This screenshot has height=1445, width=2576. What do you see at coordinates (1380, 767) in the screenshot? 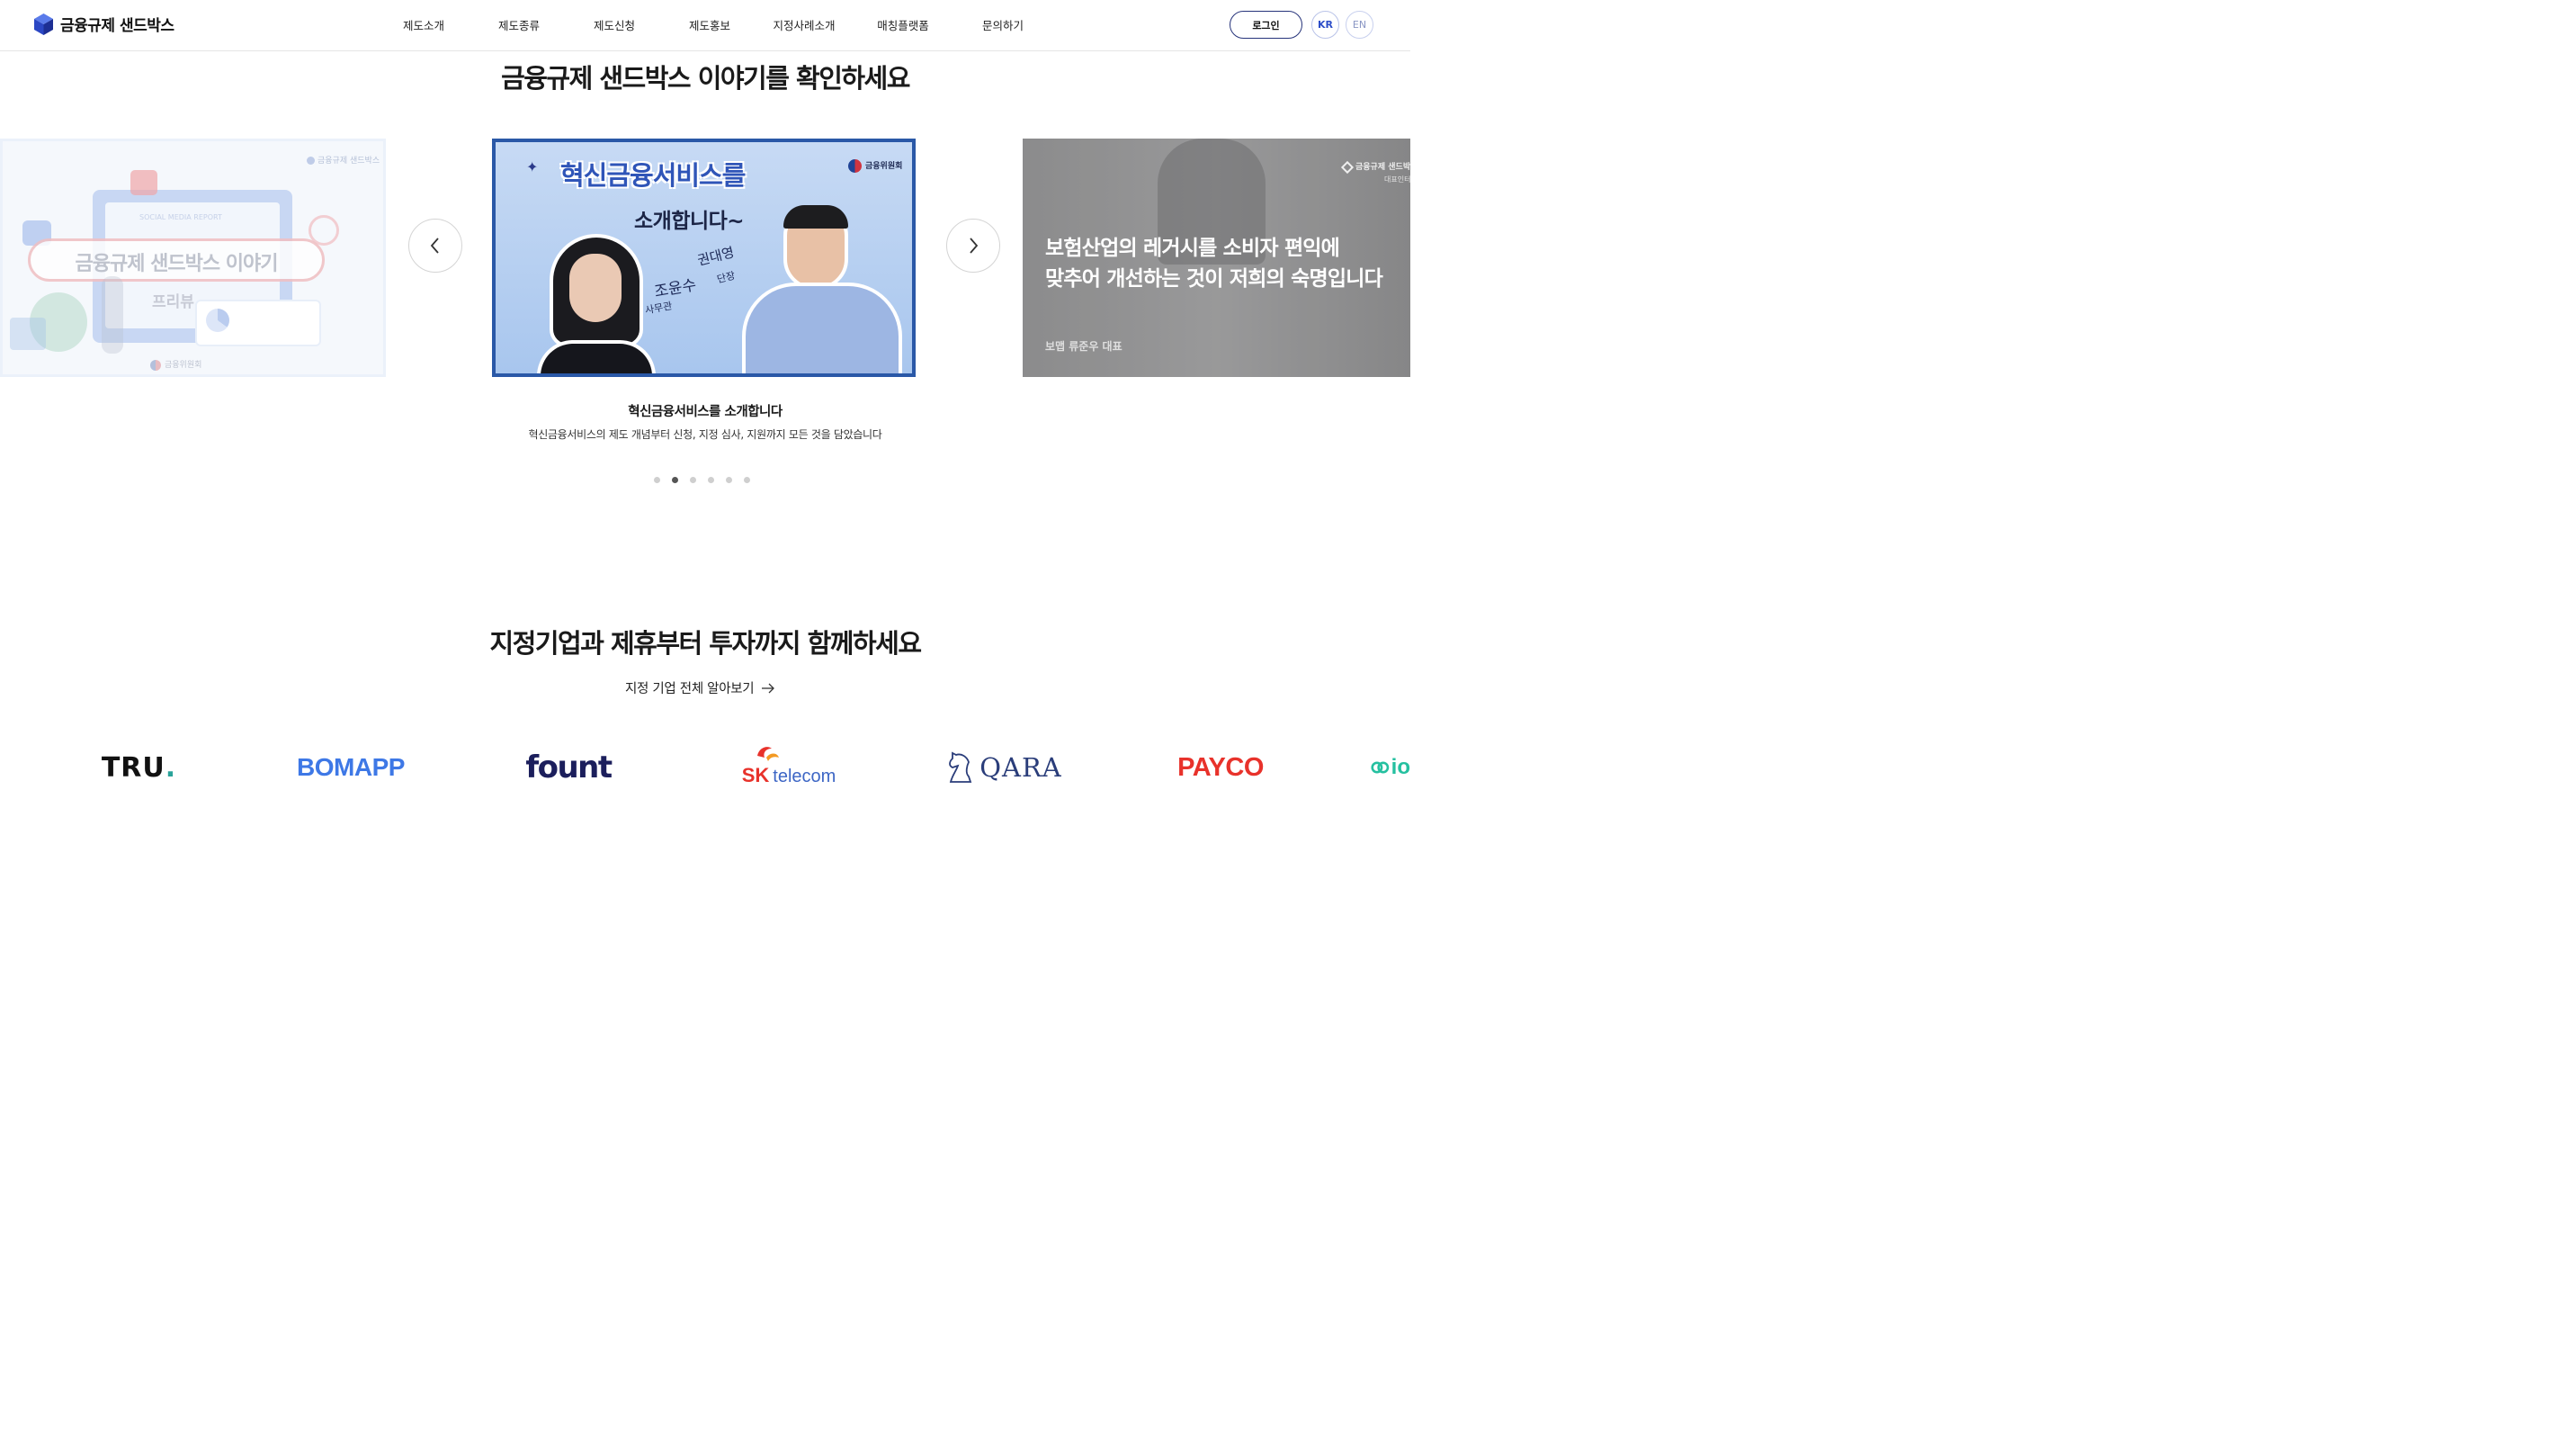
I see `link-chain-icon` at bounding box center [1380, 767].